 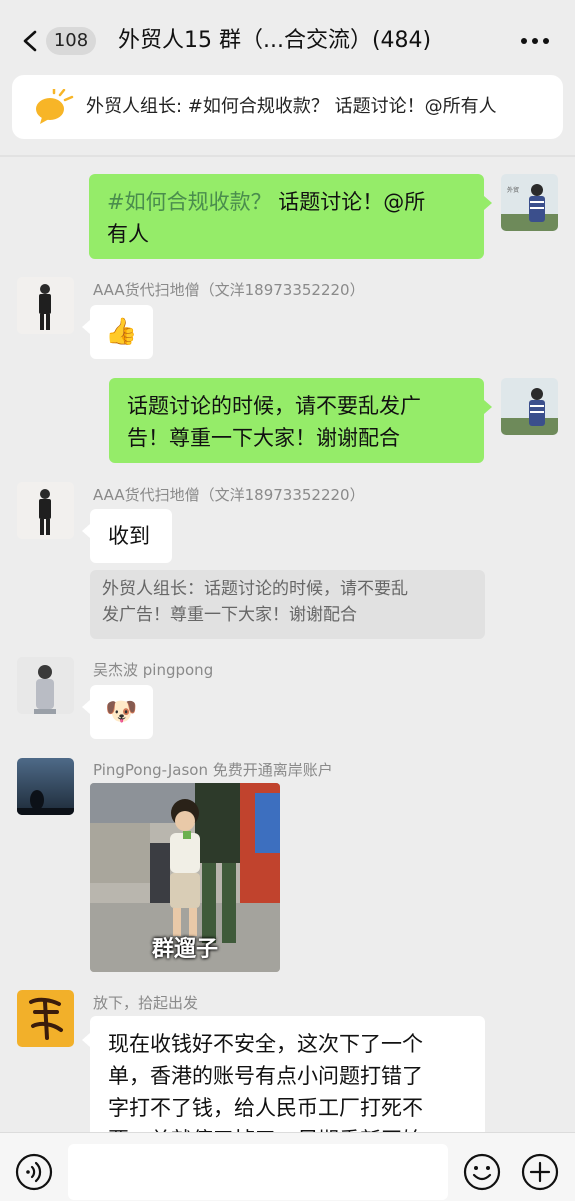 I want to click on hashtag-text: #如何合规收款？, so click(x=189, y=202).